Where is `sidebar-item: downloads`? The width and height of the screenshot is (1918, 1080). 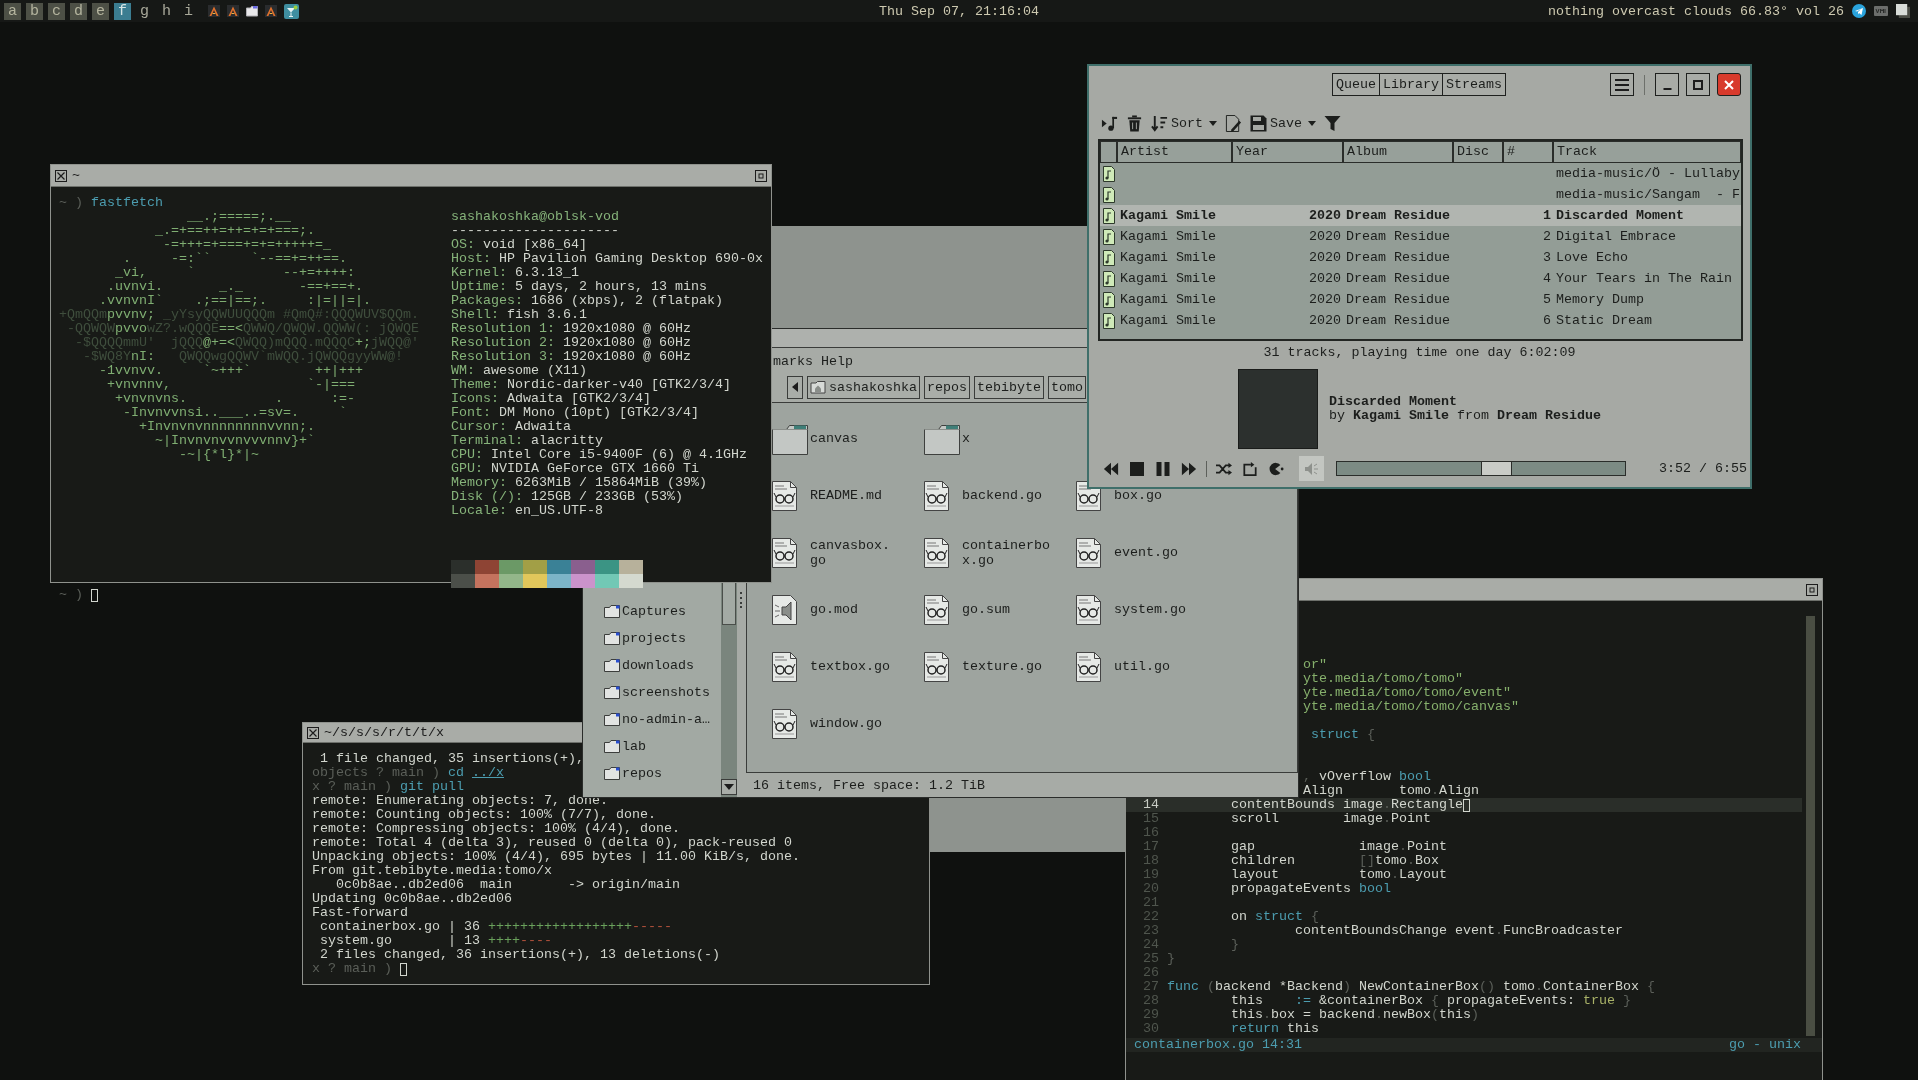
sidebar-item: downloads is located at coordinates (662, 665).